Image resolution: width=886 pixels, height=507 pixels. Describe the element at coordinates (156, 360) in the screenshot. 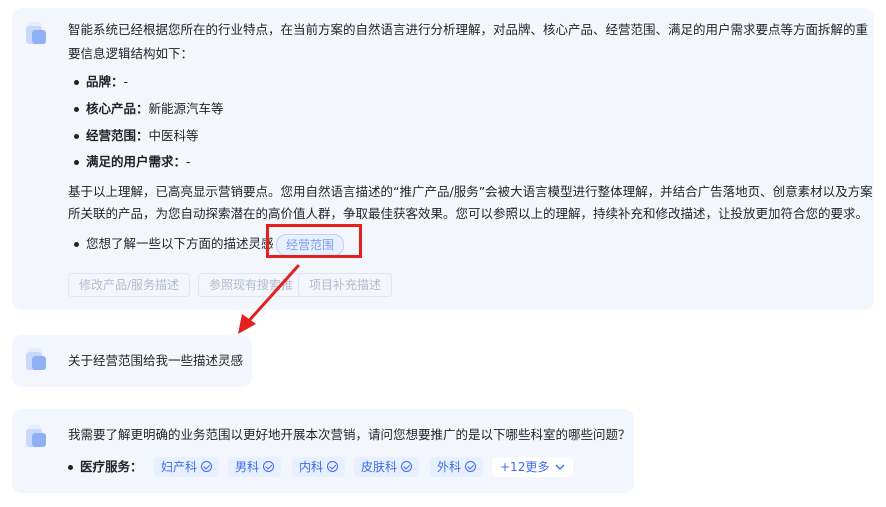

I see `user-message-text: 关于经营范围给我一些描述灵感` at that location.